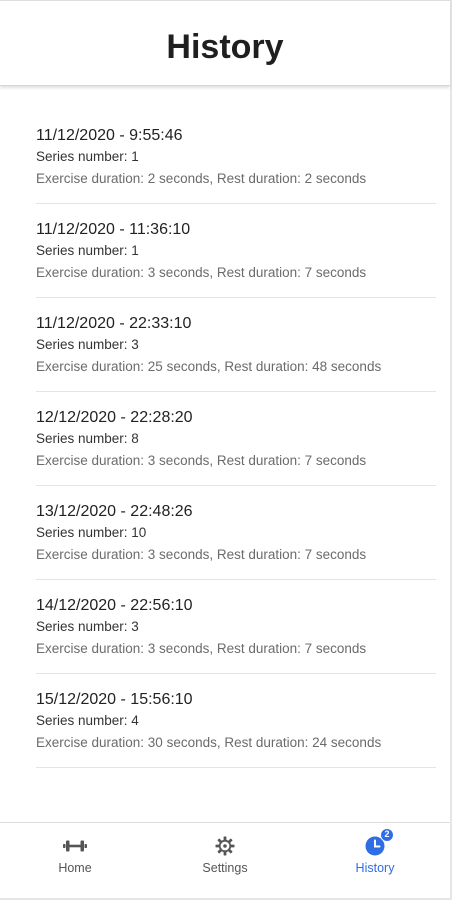  I want to click on entry-series: Series number: 8, so click(87, 438).